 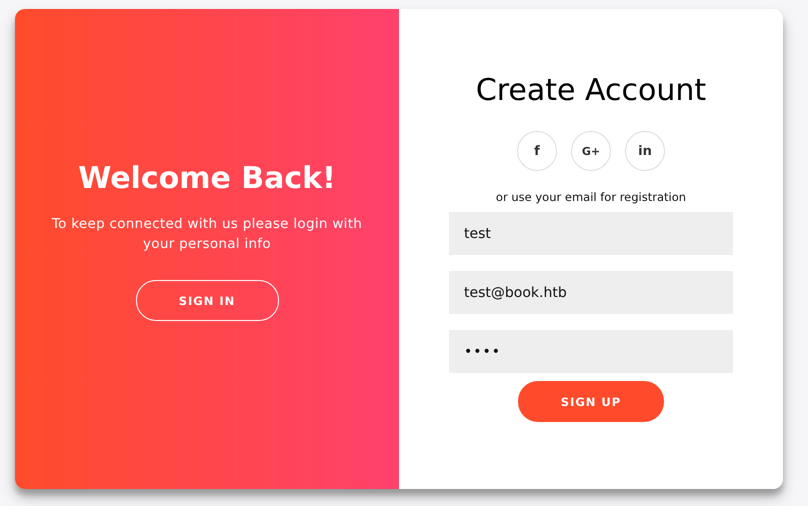 I want to click on email-field: test@book.htb, so click(x=591, y=292).